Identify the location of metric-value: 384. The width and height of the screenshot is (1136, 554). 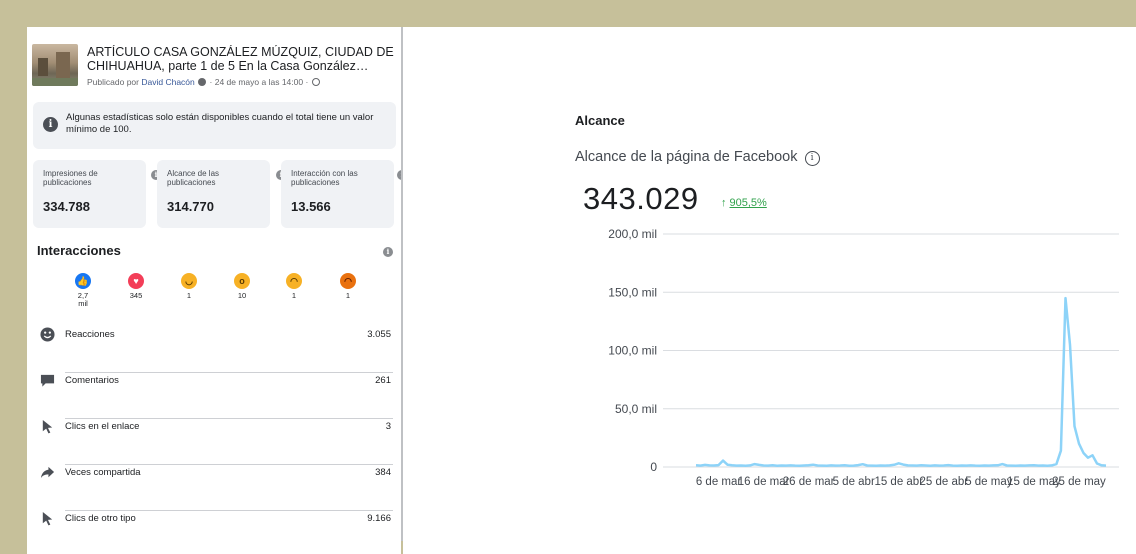
(383, 472).